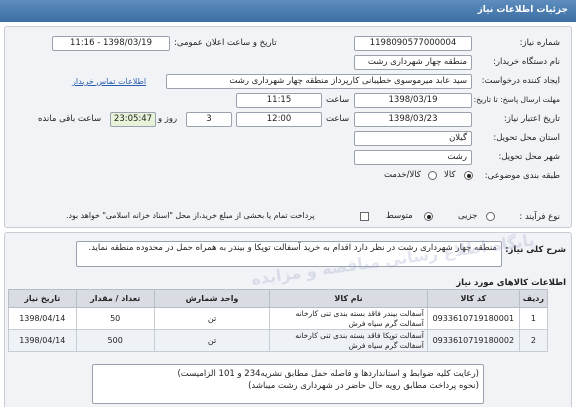 Image resolution: width=576 pixels, height=407 pixels. What do you see at coordinates (212, 298) in the screenshot?
I see `column-header-unit: واحد شمارش` at bounding box center [212, 298].